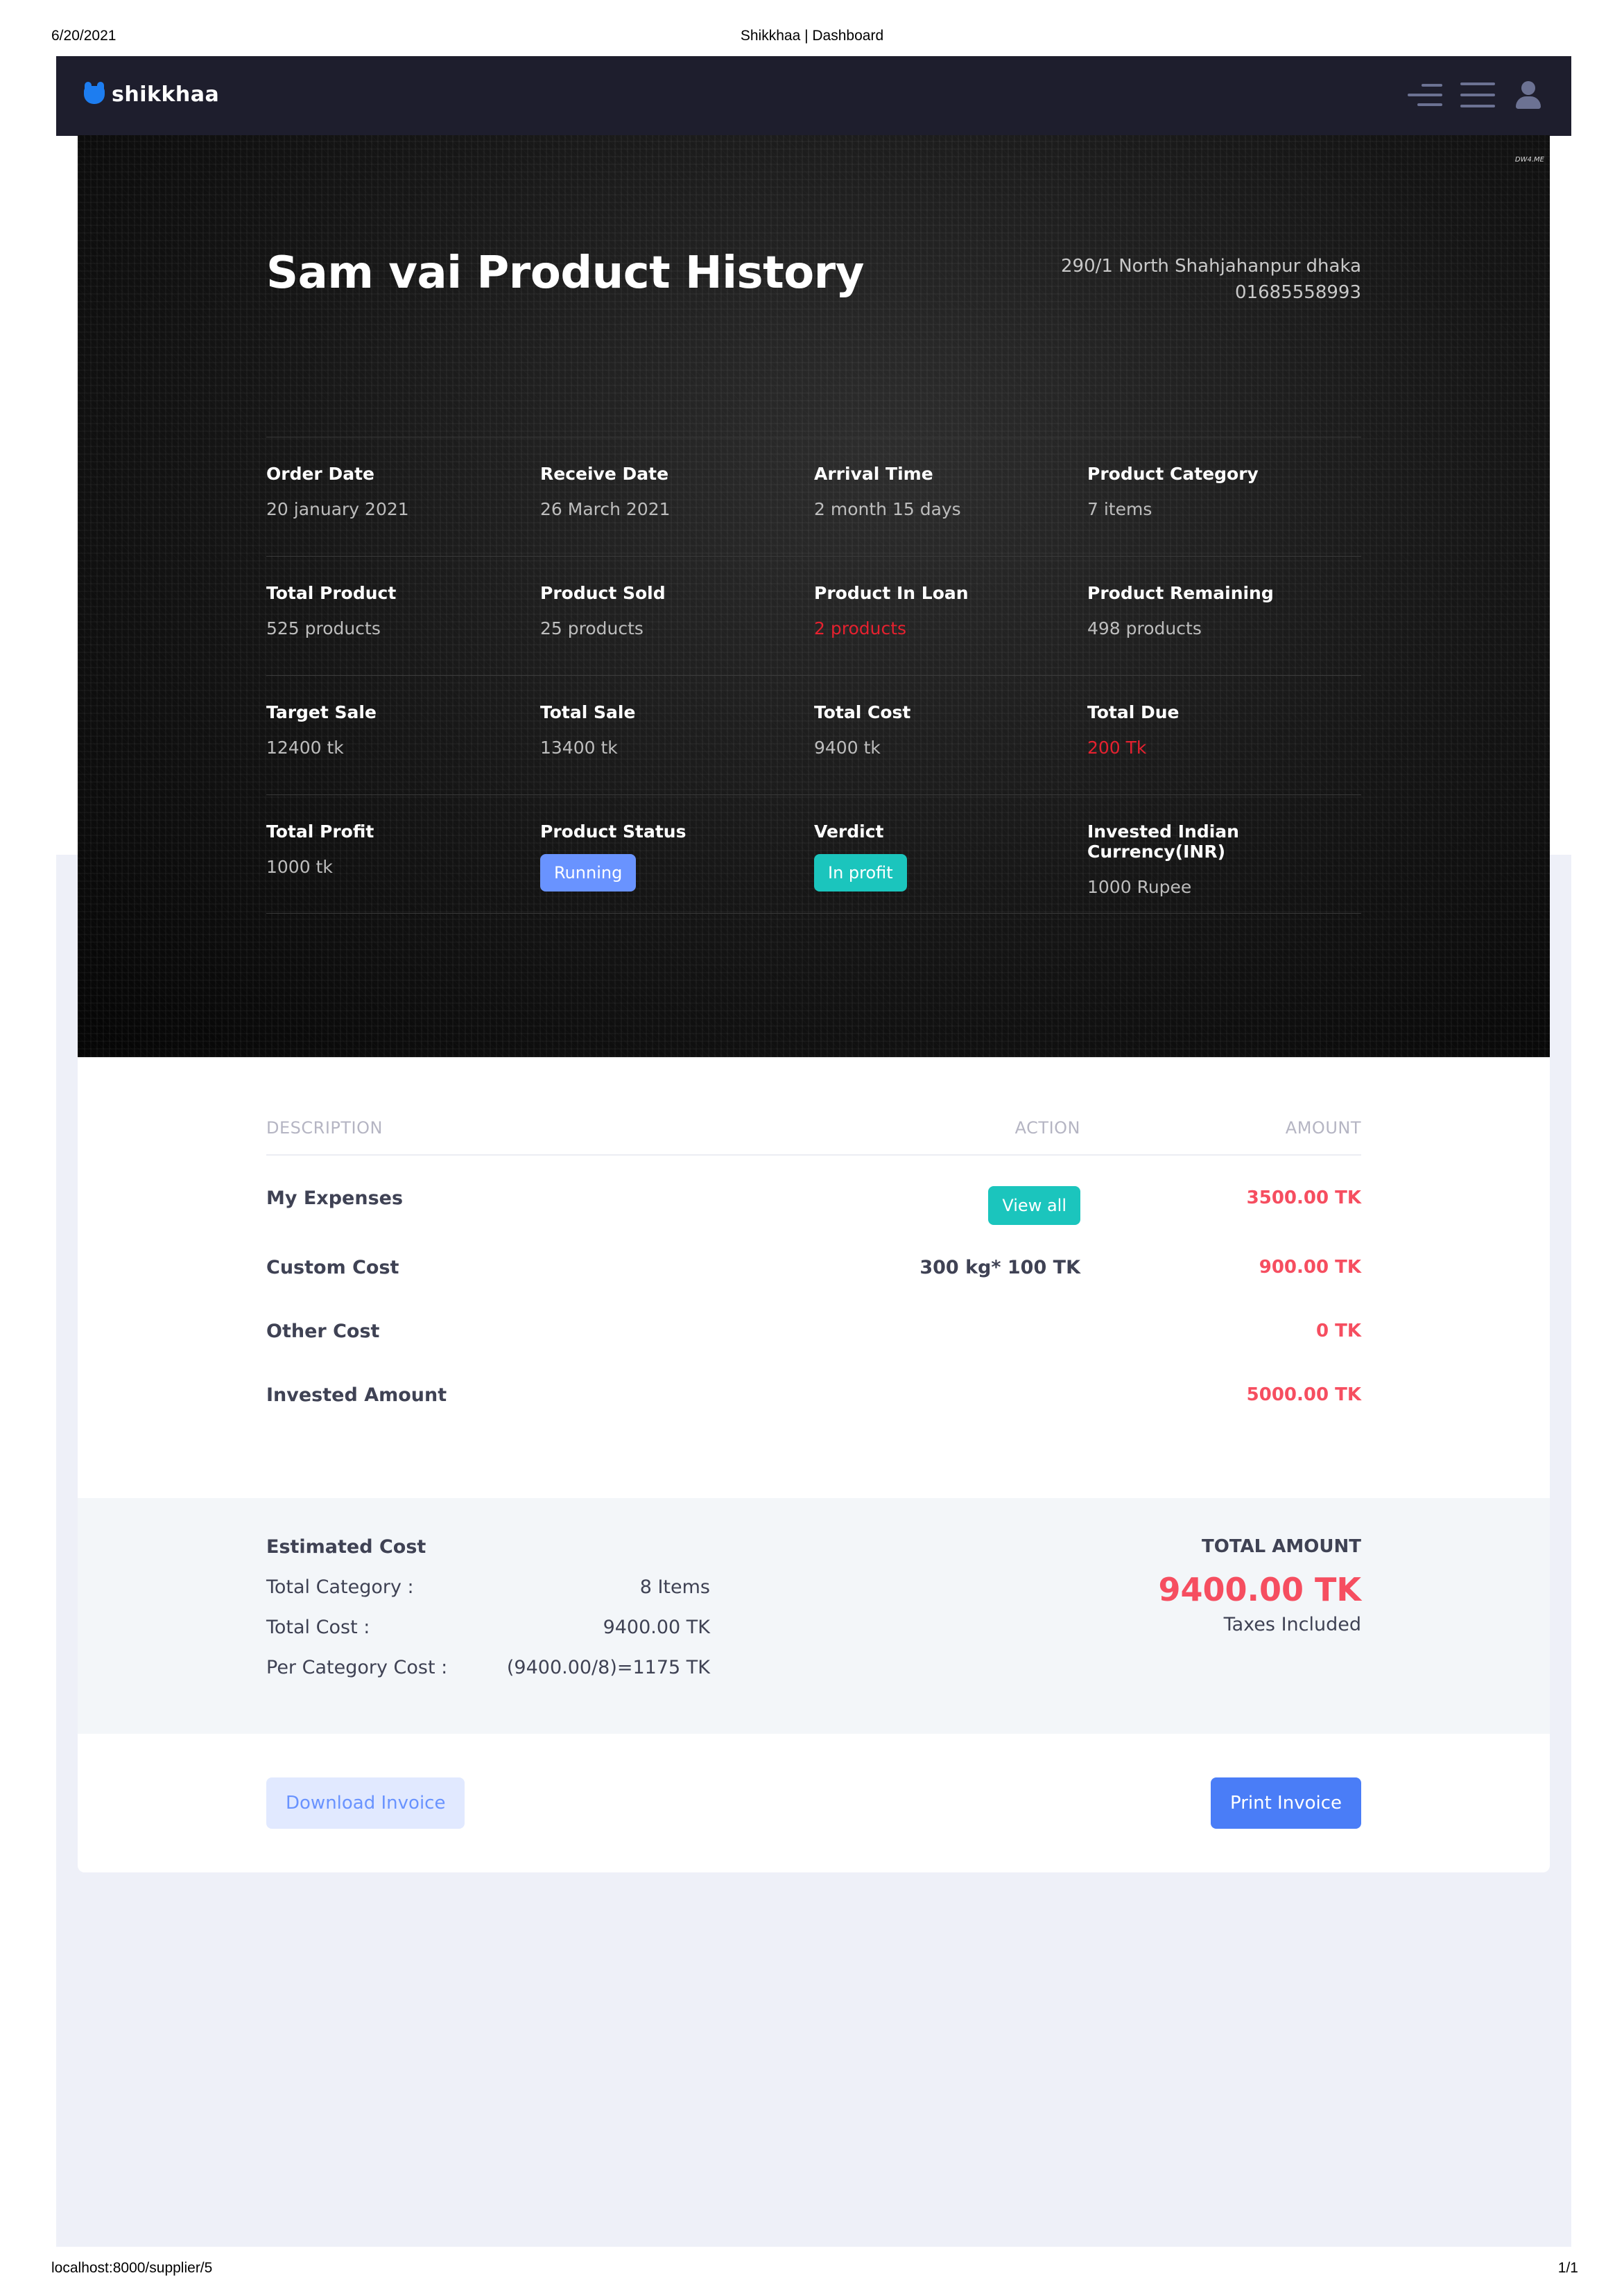  What do you see at coordinates (605, 474) in the screenshot?
I see `info-label: Receive Date` at bounding box center [605, 474].